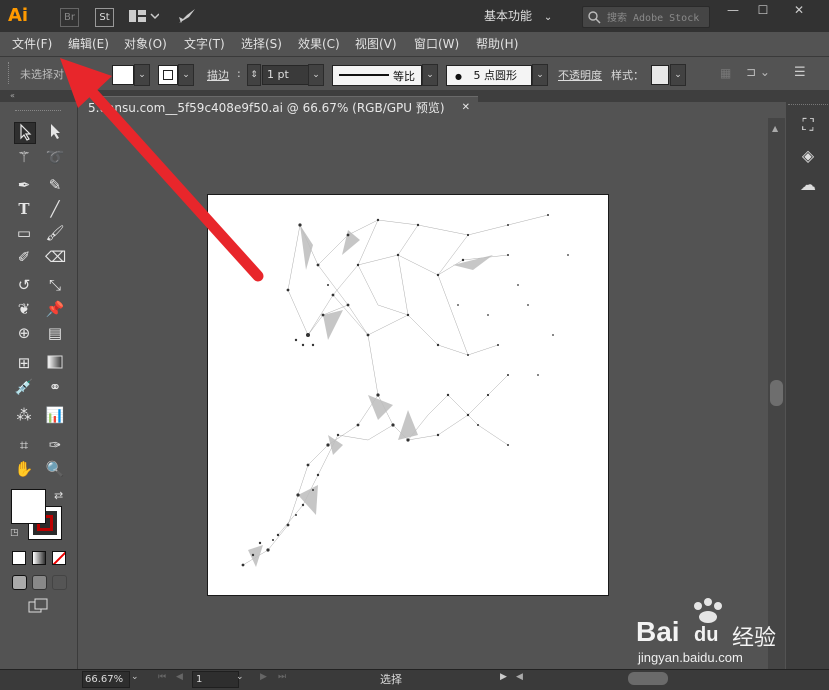 The image size is (829, 690). Describe the element at coordinates (503, 677) in the screenshot. I see `status-menu-icon: ▶` at that location.